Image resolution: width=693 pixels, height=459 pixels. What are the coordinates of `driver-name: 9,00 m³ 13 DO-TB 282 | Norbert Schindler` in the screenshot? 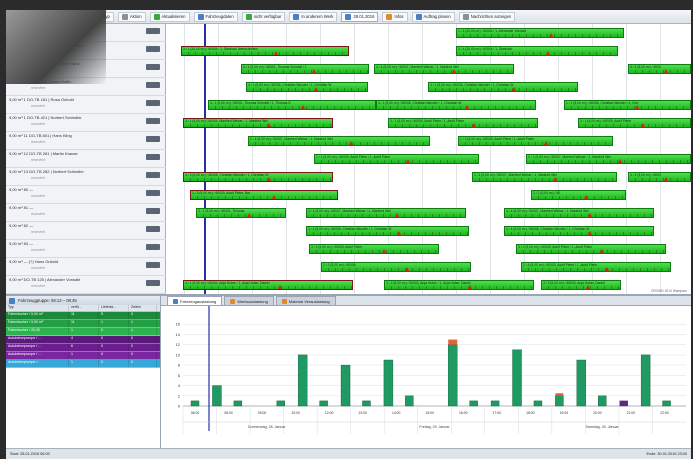 It's located at (46, 171).